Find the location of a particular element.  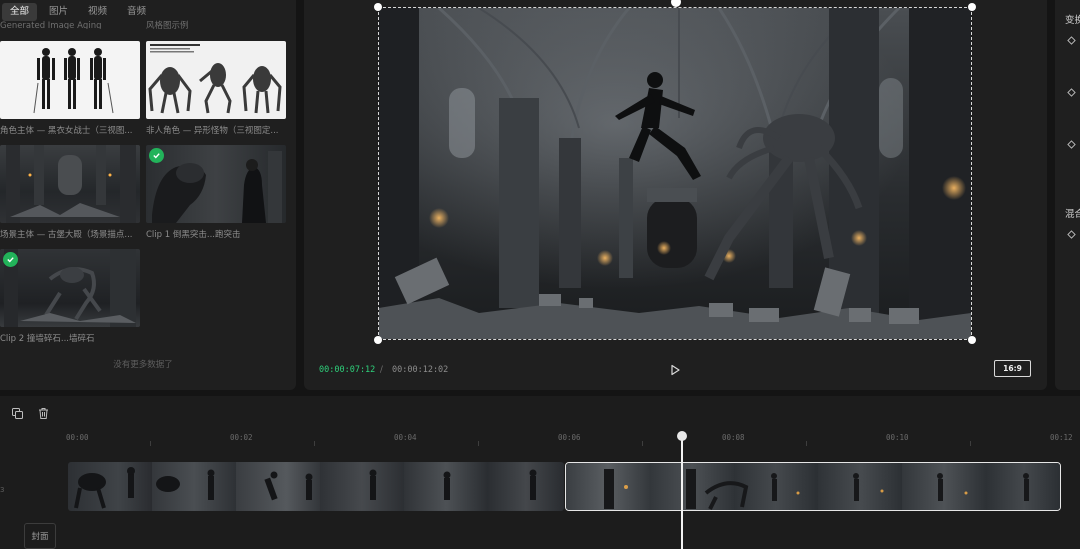

ruler-tick-label: 00:04 is located at coordinates (405, 437).